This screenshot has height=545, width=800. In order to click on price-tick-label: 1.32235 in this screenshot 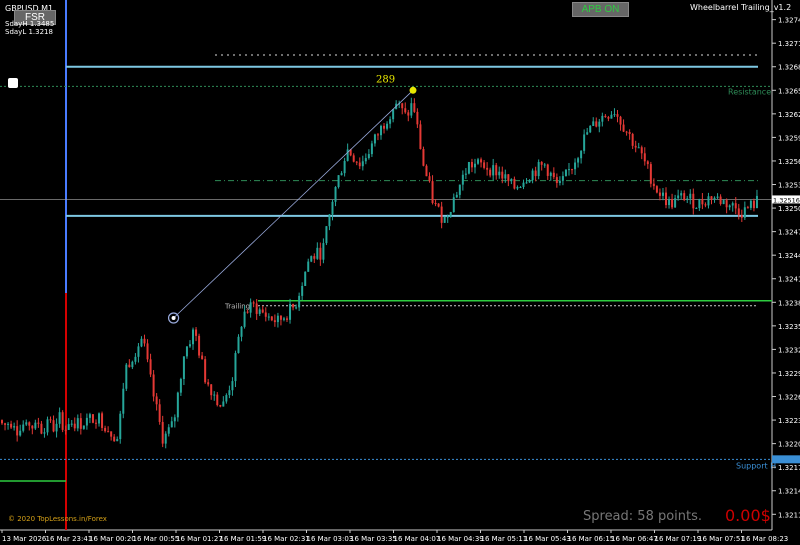, I will do `click(789, 421)`.